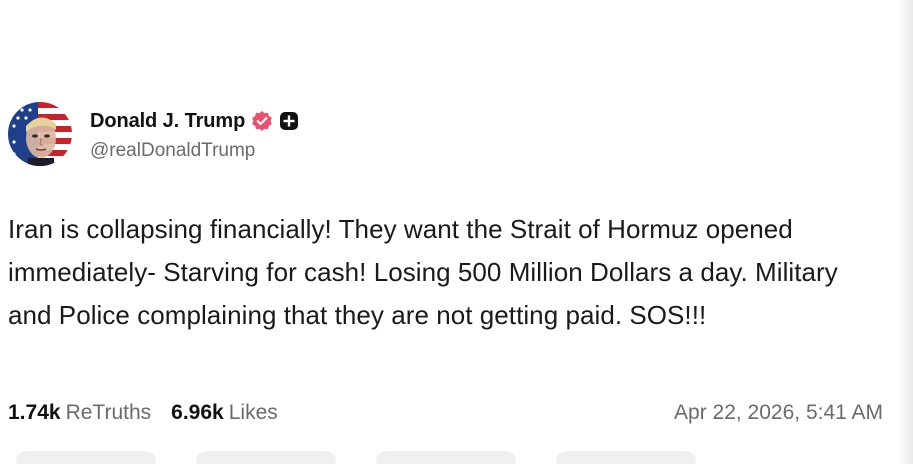 The height and width of the screenshot is (464, 913). Describe the element at coordinates (34, 412) in the screenshot. I see `retruths-count: 1.74k` at that location.